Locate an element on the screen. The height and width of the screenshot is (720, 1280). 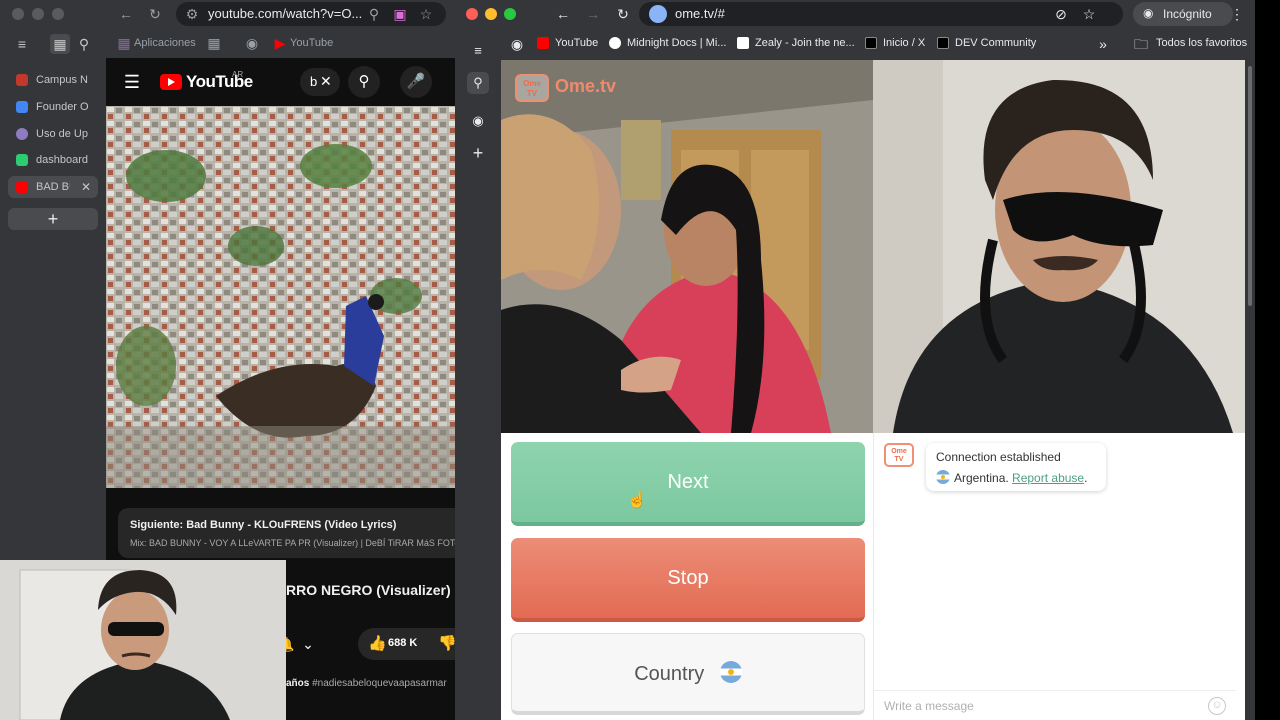
report-abuse-link: Report abuse is located at coordinates (1048, 478).